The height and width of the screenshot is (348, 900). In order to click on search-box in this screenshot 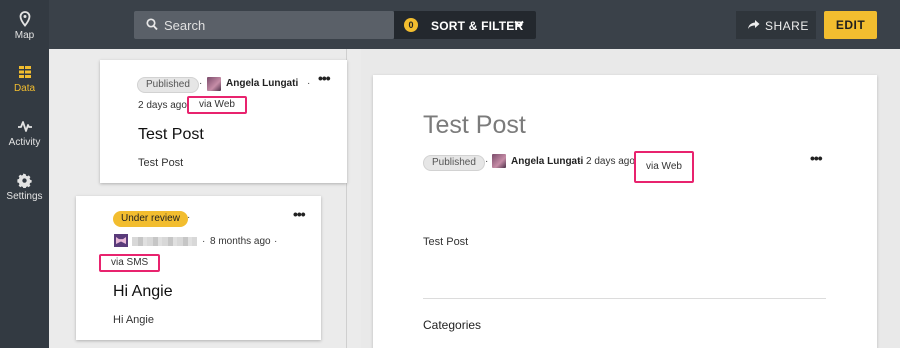, I will do `click(264, 25)`.